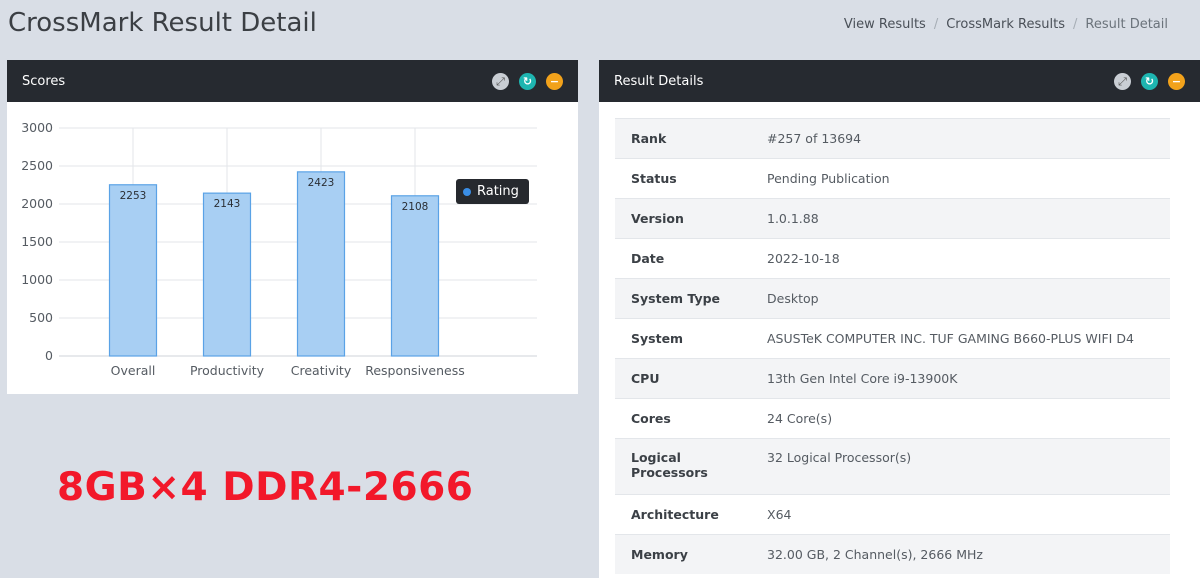 This screenshot has width=1200, height=578. I want to click on details-row-memory: Memory 32.00 GB, 2 Channel(s), 2666 MHz, so click(892, 554).